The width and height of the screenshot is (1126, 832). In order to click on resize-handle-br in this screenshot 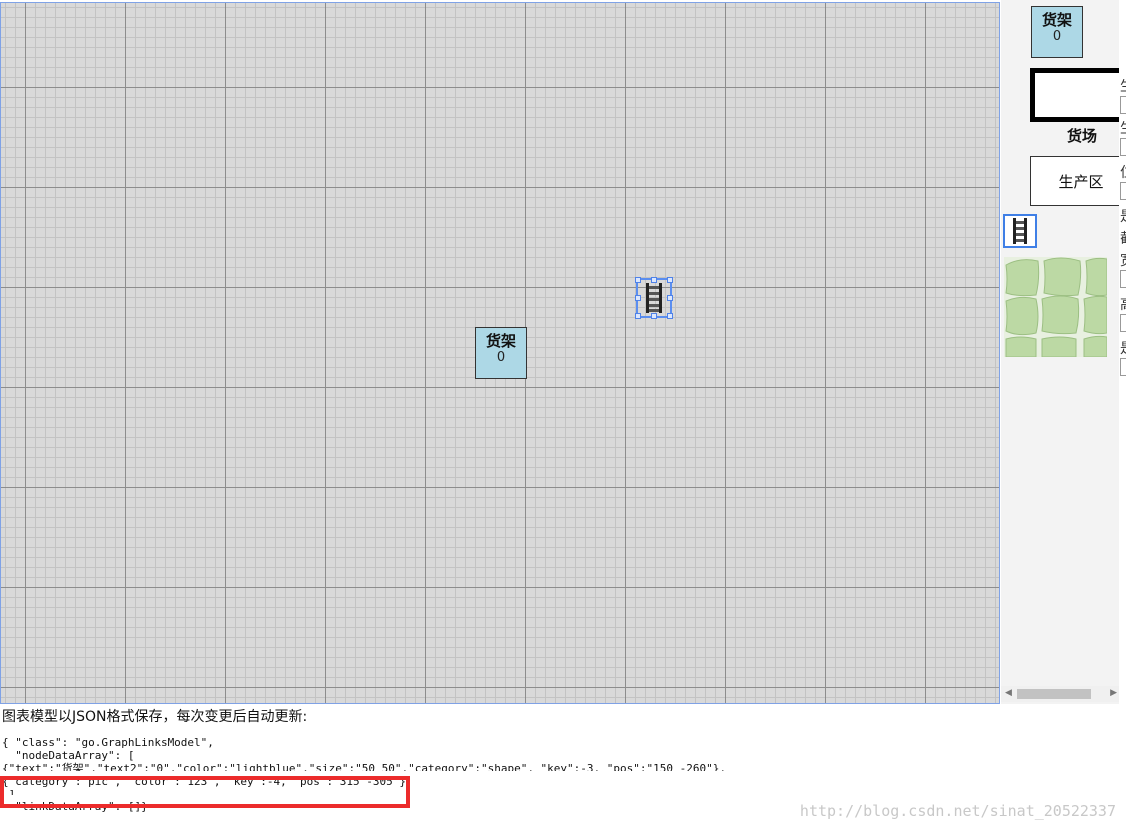, I will do `click(670, 316)`.